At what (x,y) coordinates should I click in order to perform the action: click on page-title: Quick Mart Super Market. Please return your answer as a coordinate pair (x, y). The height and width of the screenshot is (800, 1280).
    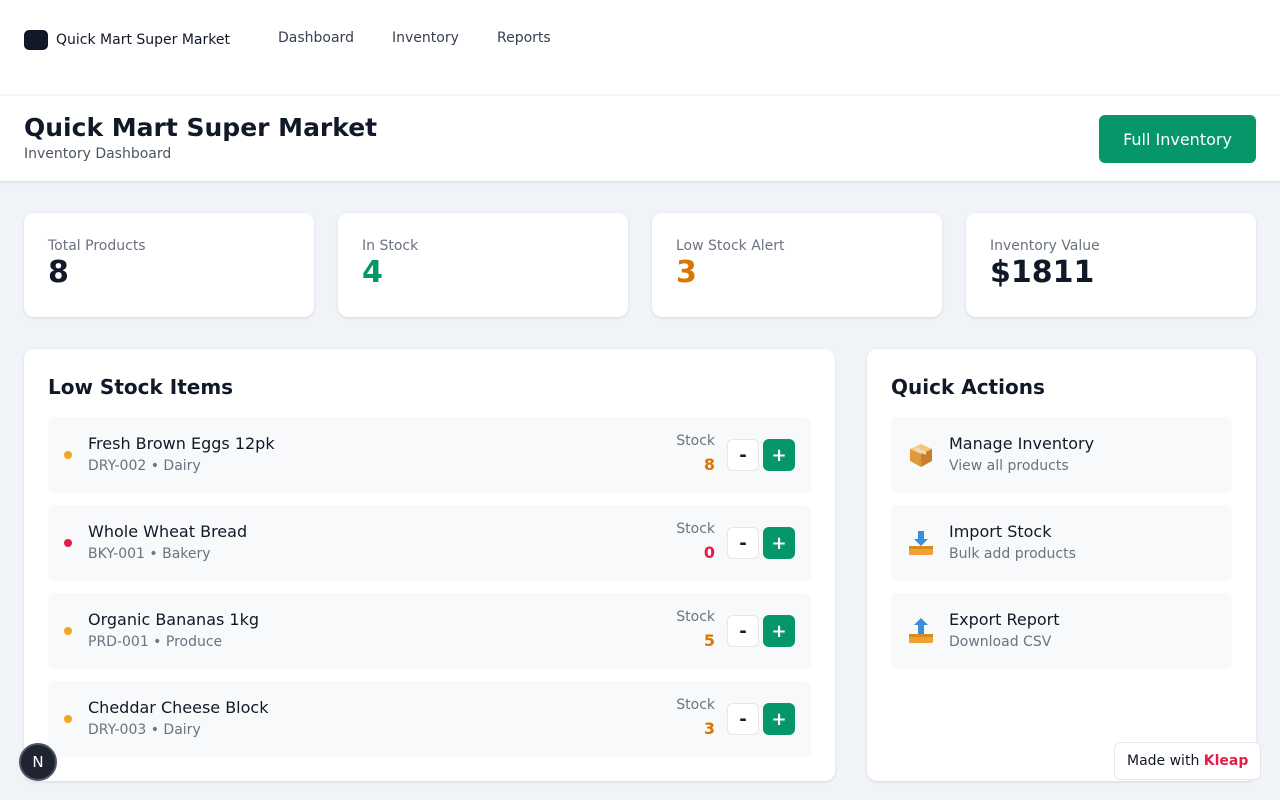
    Looking at the image, I should click on (201, 127).